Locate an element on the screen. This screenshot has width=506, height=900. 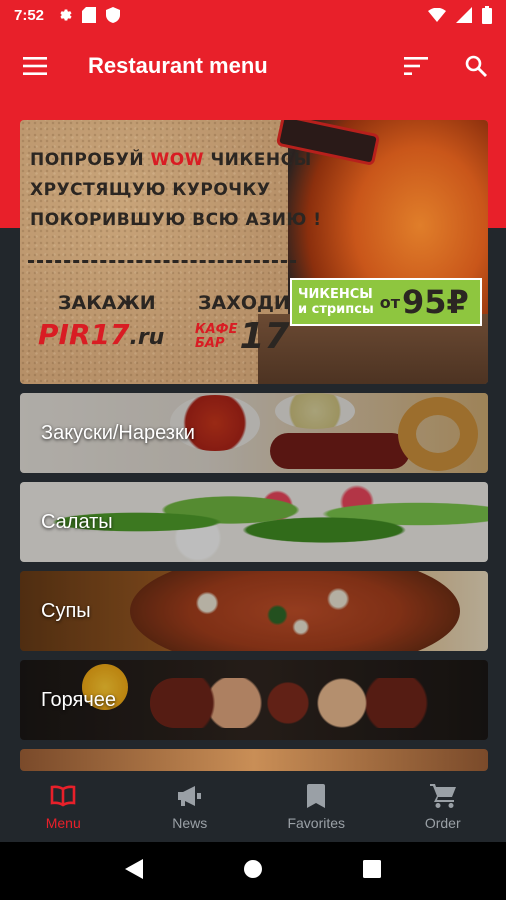
category-next is located at coordinates (254, 760).